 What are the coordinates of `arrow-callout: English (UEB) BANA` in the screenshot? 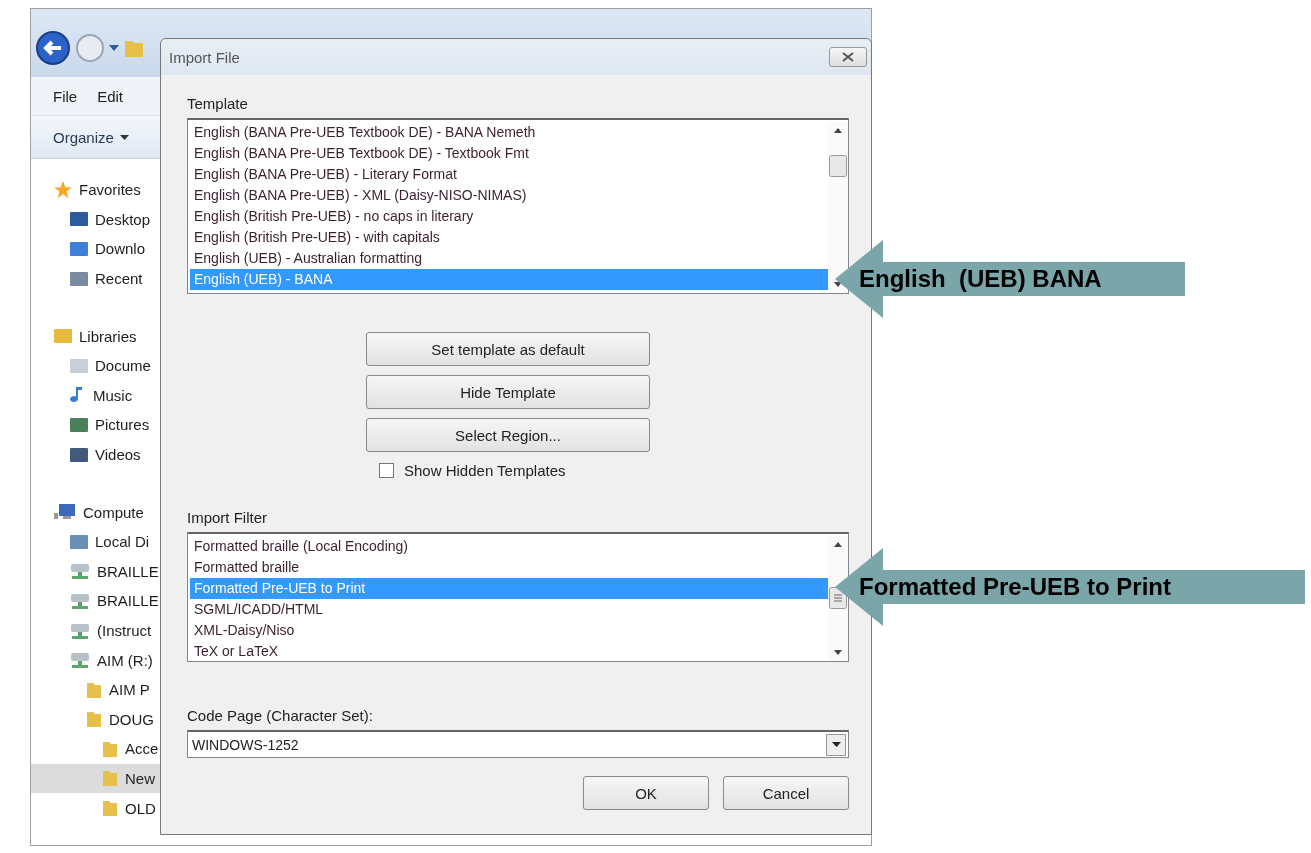 It's located at (1010, 279).